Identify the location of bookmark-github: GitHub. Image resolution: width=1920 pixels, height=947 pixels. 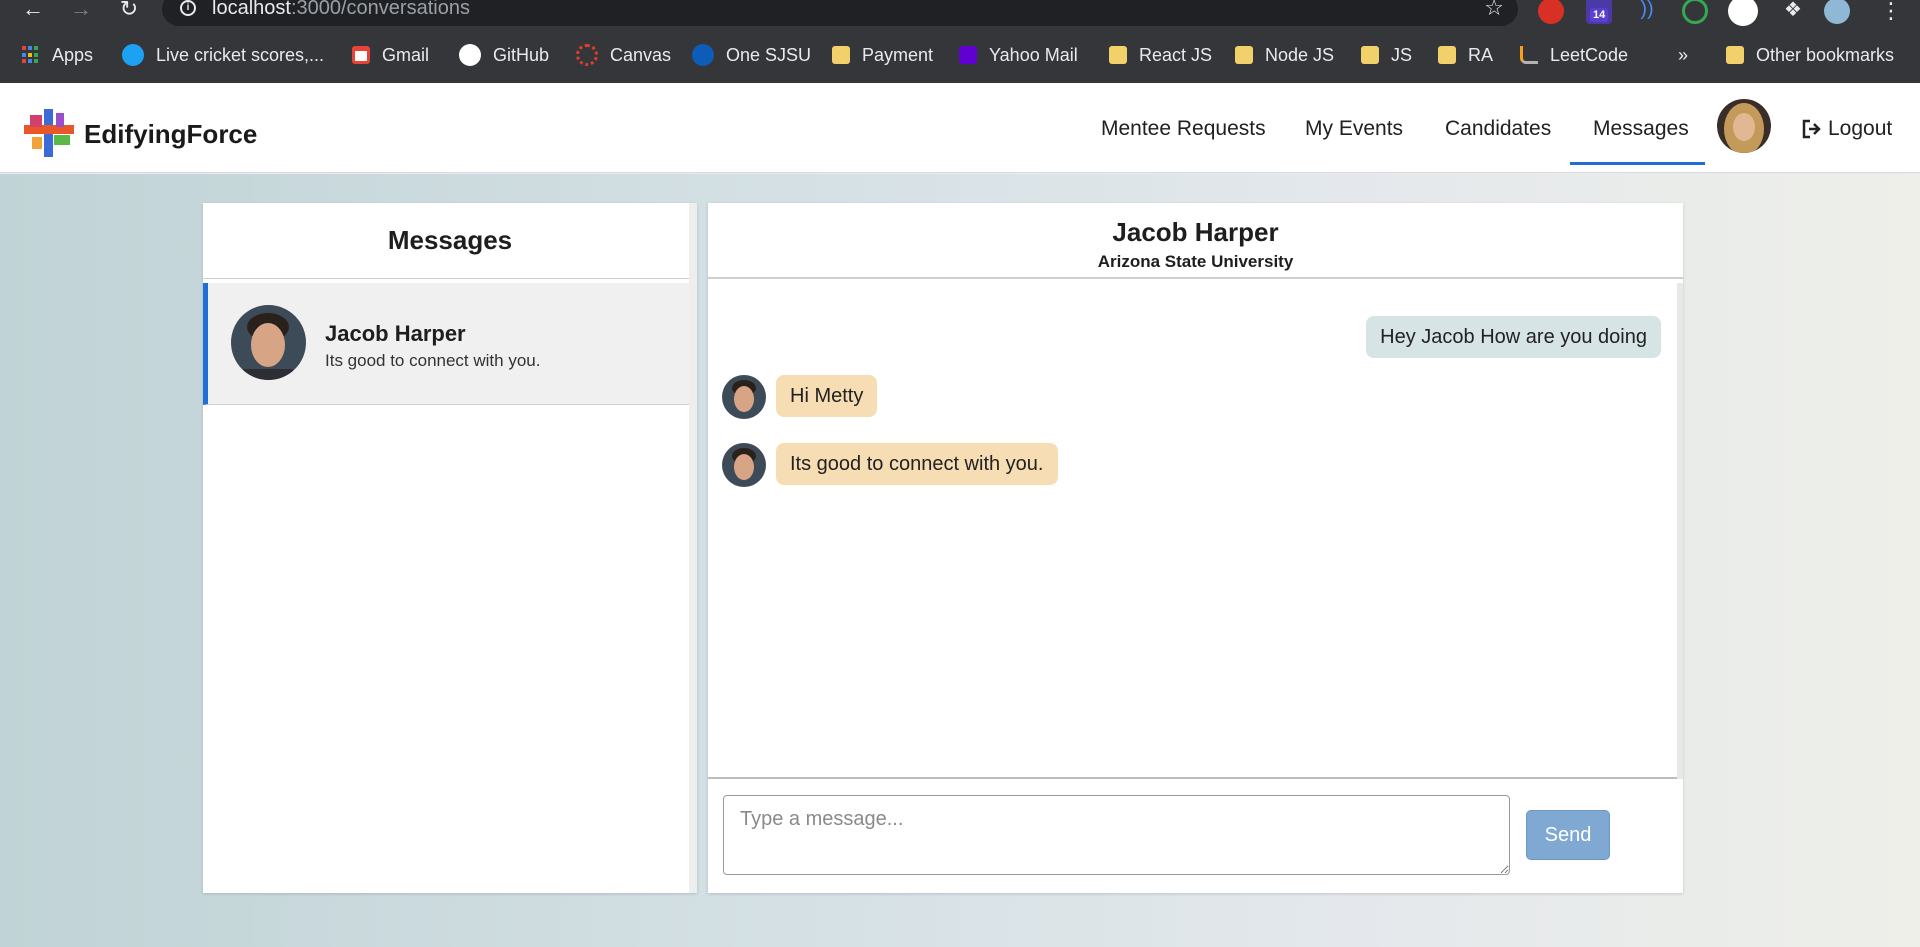
(504, 55).